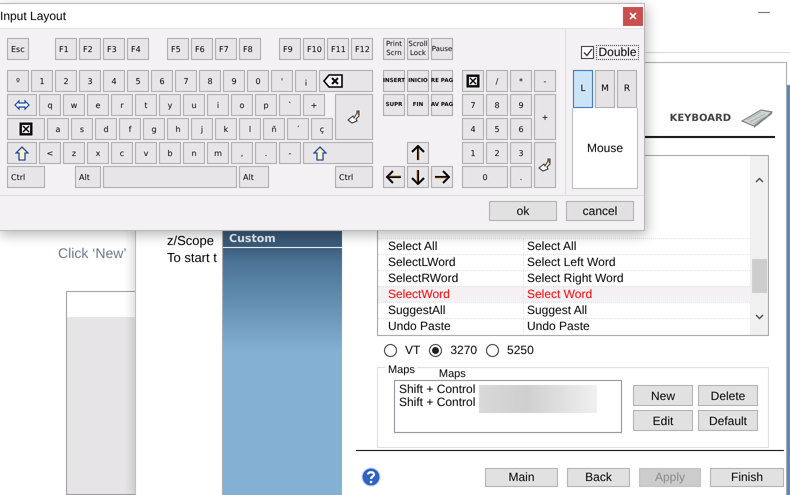  What do you see at coordinates (122, 153) in the screenshot?
I see `keyboard-key: c` at bounding box center [122, 153].